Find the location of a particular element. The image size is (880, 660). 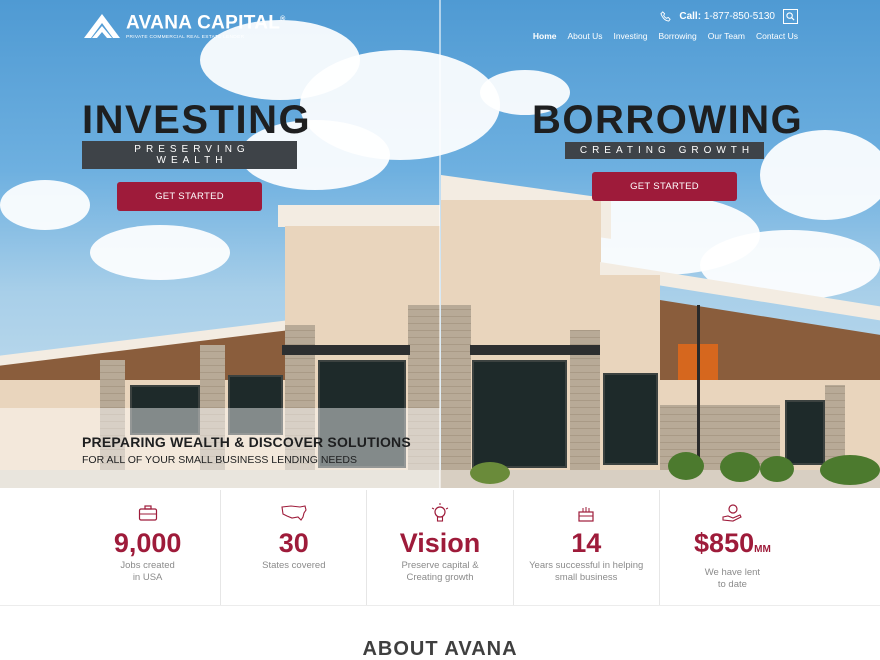

investing-title: INVESTING is located at coordinates (197, 120).